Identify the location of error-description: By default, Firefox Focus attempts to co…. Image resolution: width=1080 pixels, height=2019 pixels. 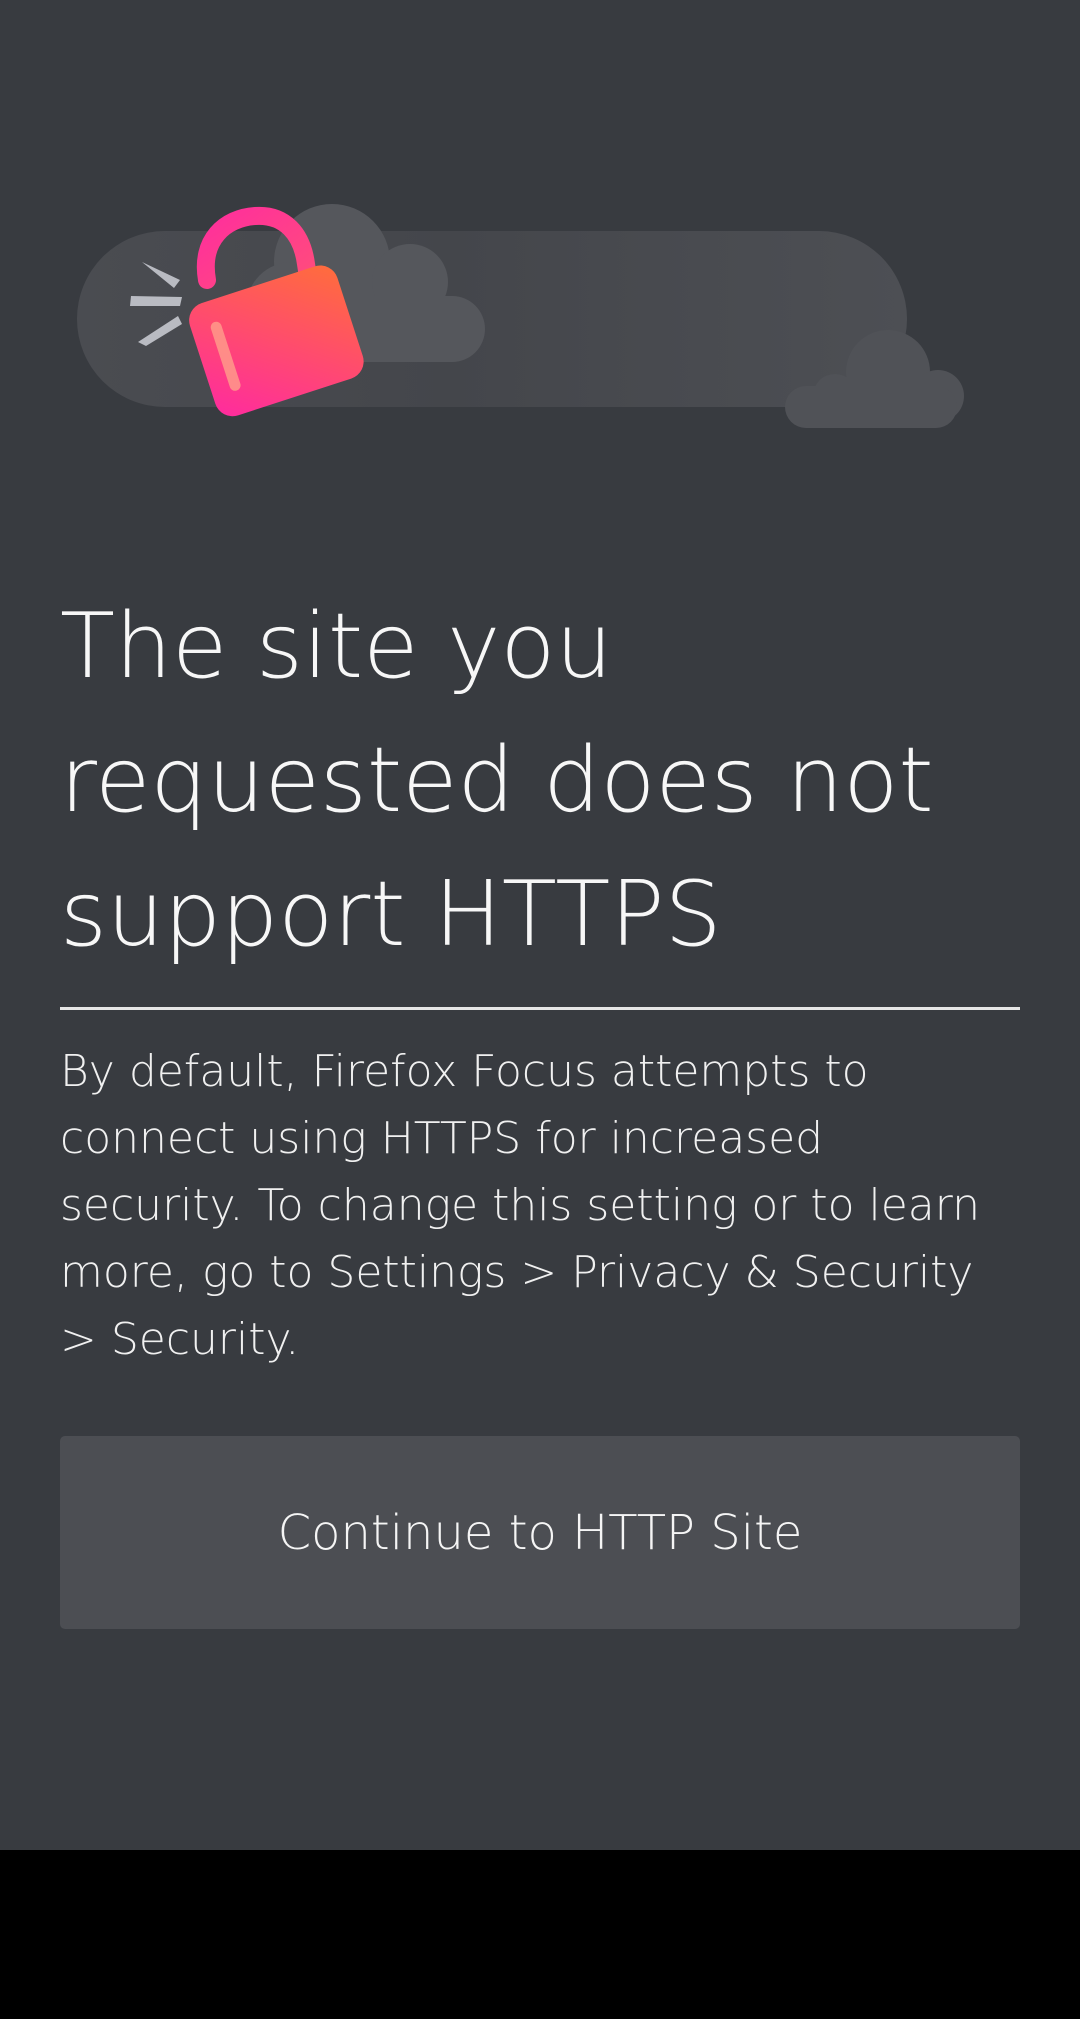
(520, 1205).